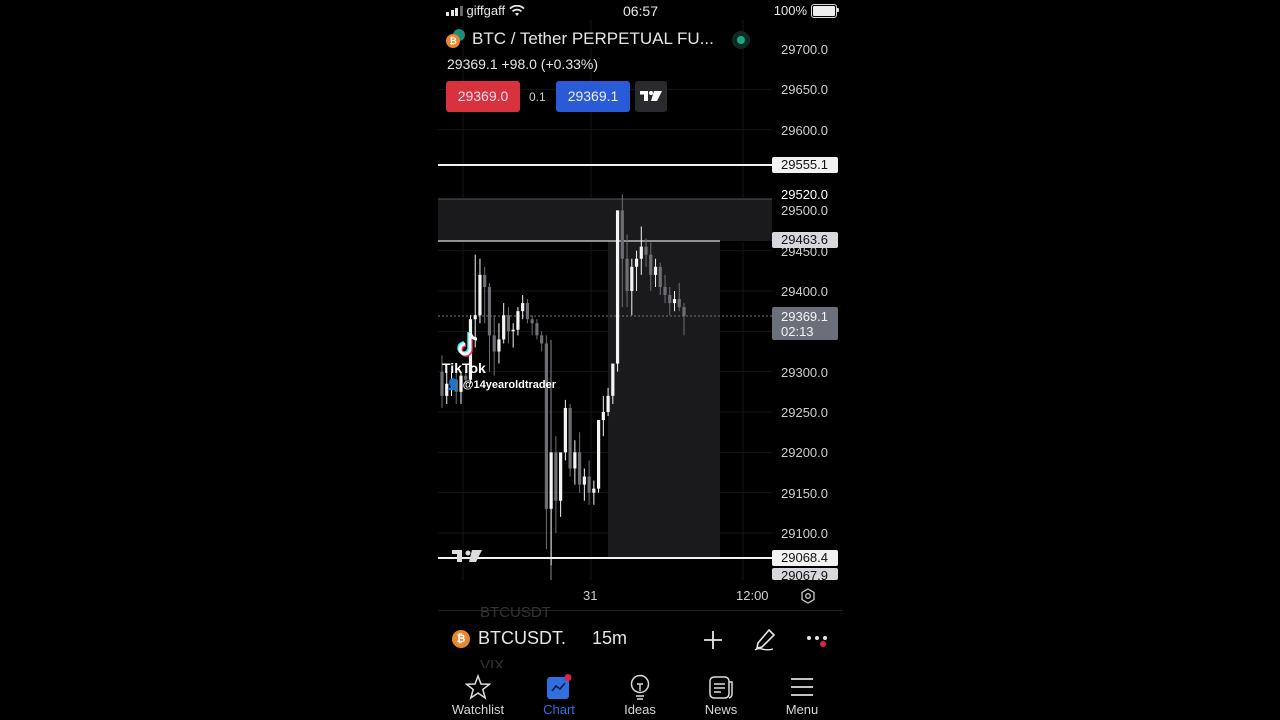 The height and width of the screenshot is (720, 1280). What do you see at coordinates (804, 533) in the screenshot?
I see `price-label: 29100.0` at bounding box center [804, 533].